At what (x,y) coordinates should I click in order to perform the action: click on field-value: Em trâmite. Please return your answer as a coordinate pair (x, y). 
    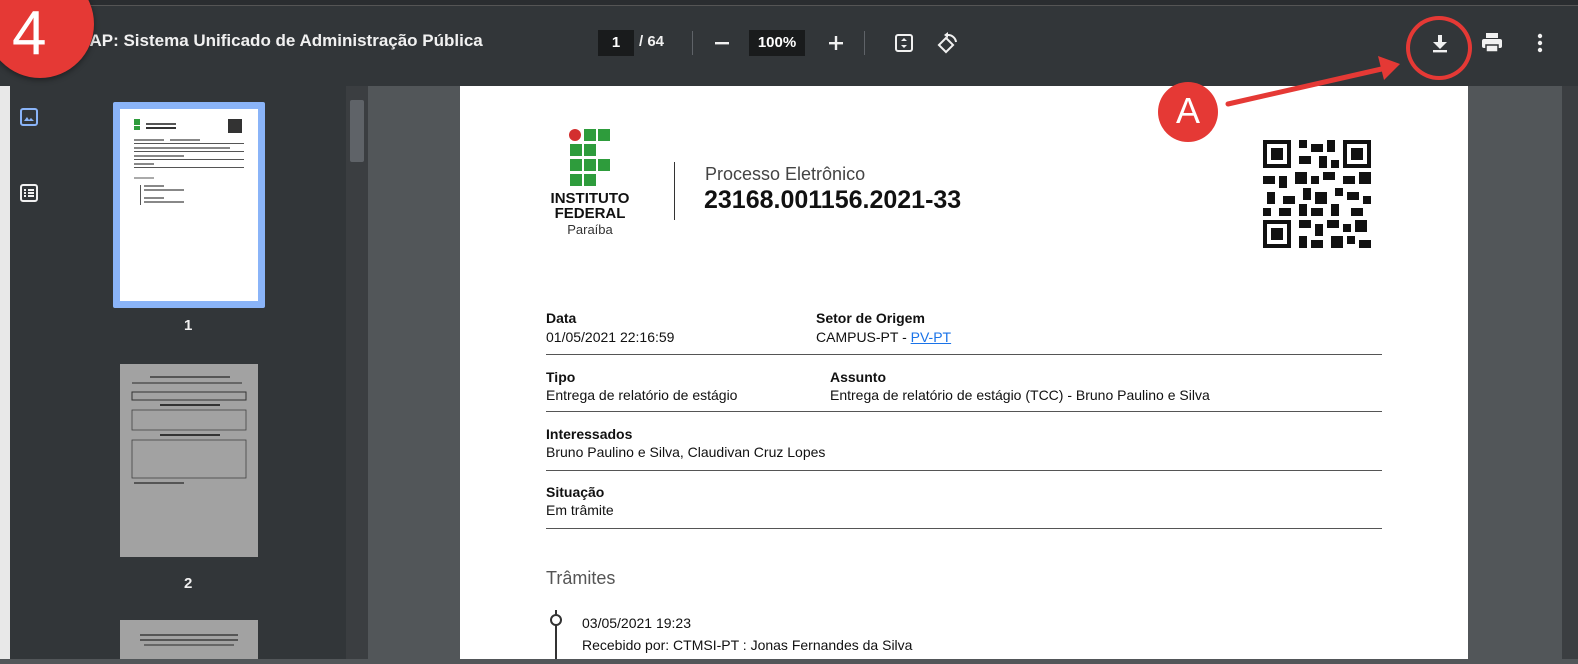
    Looking at the image, I should click on (580, 510).